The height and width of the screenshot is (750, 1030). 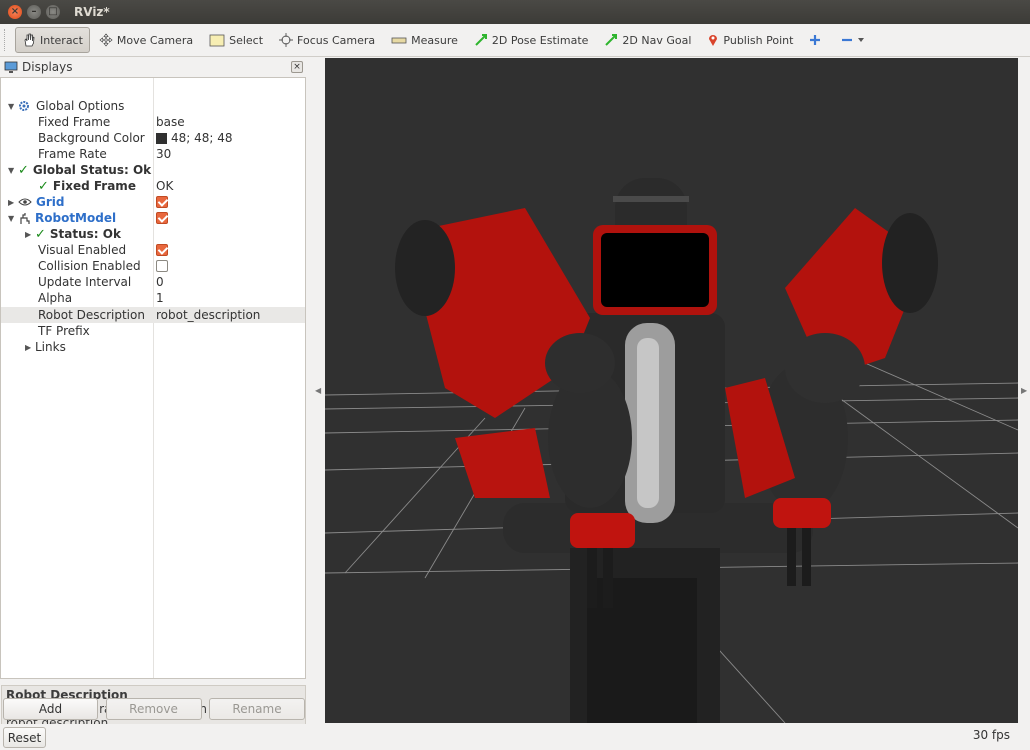 What do you see at coordinates (24, 737) in the screenshot?
I see `reset-button: Reset` at bounding box center [24, 737].